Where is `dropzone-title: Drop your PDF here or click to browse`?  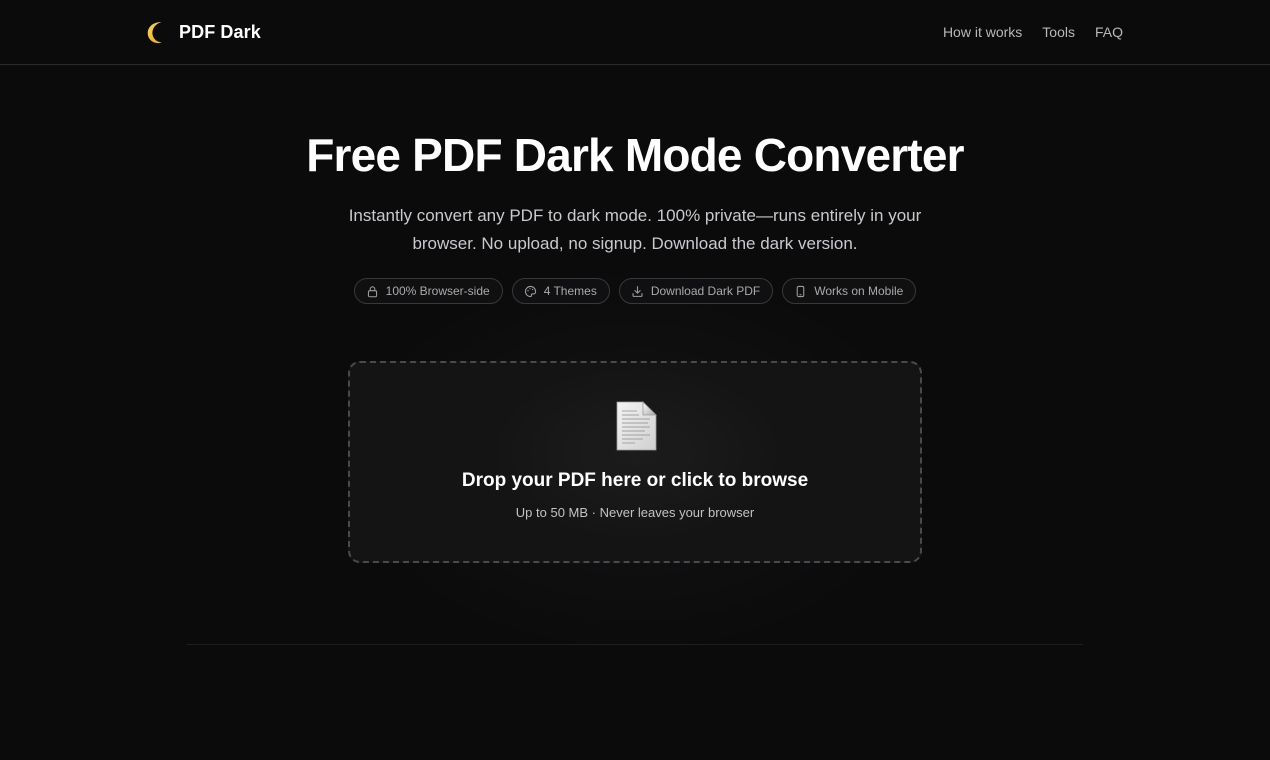 dropzone-title: Drop your PDF here or click to browse is located at coordinates (635, 480).